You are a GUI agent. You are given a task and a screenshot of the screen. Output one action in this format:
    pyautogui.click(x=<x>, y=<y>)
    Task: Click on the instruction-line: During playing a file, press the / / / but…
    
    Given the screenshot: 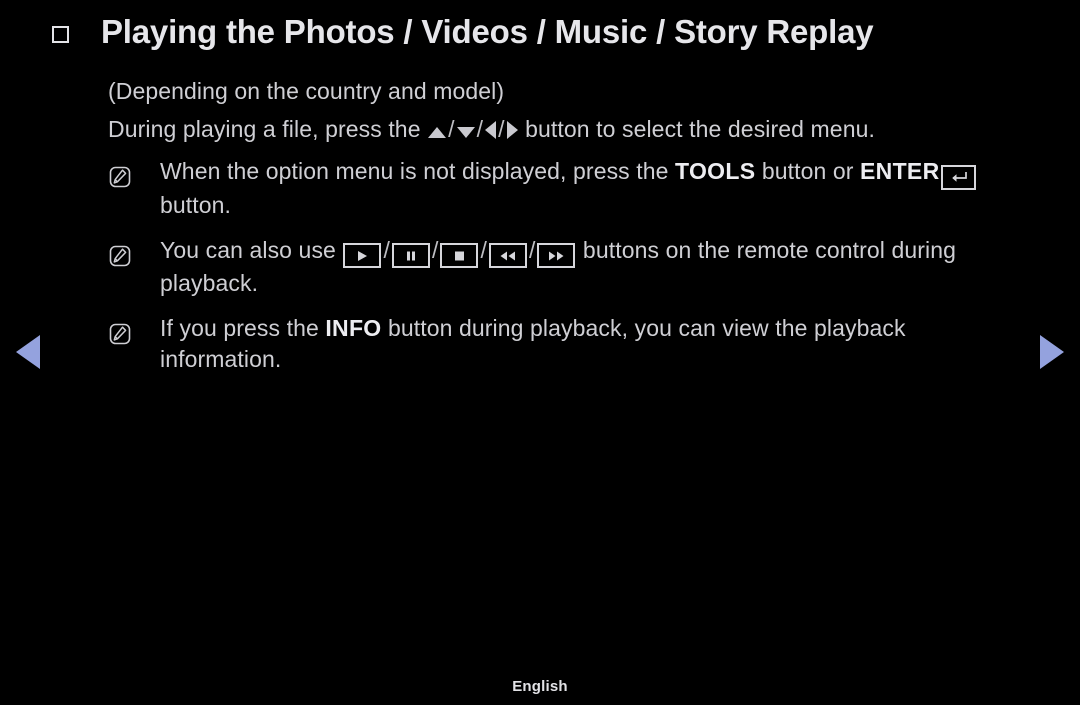 What is the action you would take?
    pyautogui.click(x=564, y=129)
    